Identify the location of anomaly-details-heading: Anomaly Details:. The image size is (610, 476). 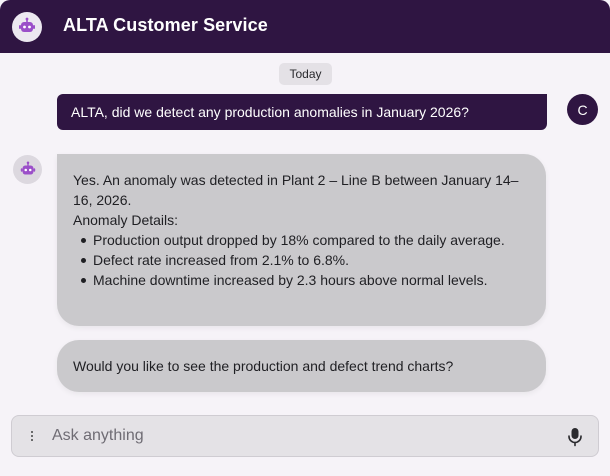
(126, 220).